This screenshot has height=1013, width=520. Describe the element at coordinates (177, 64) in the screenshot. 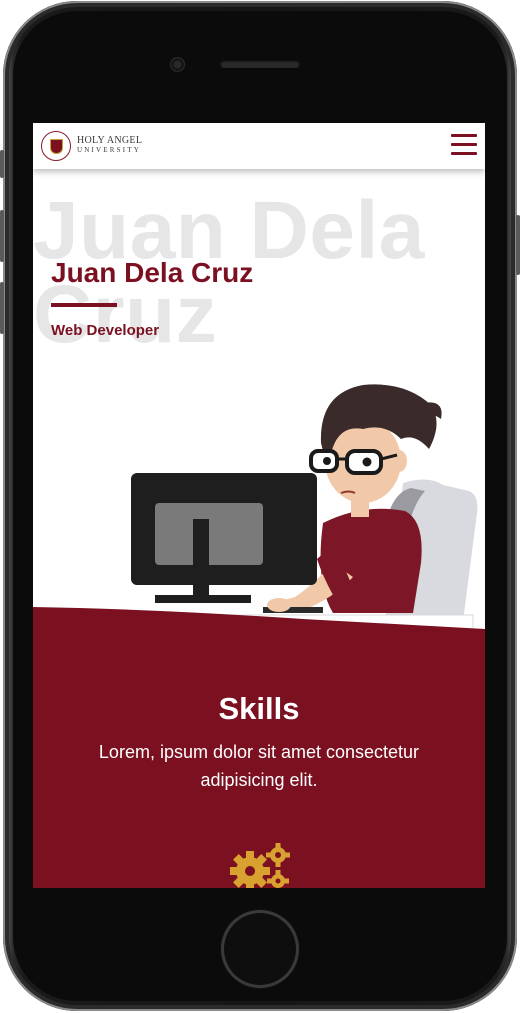

I see `front-camera` at that location.